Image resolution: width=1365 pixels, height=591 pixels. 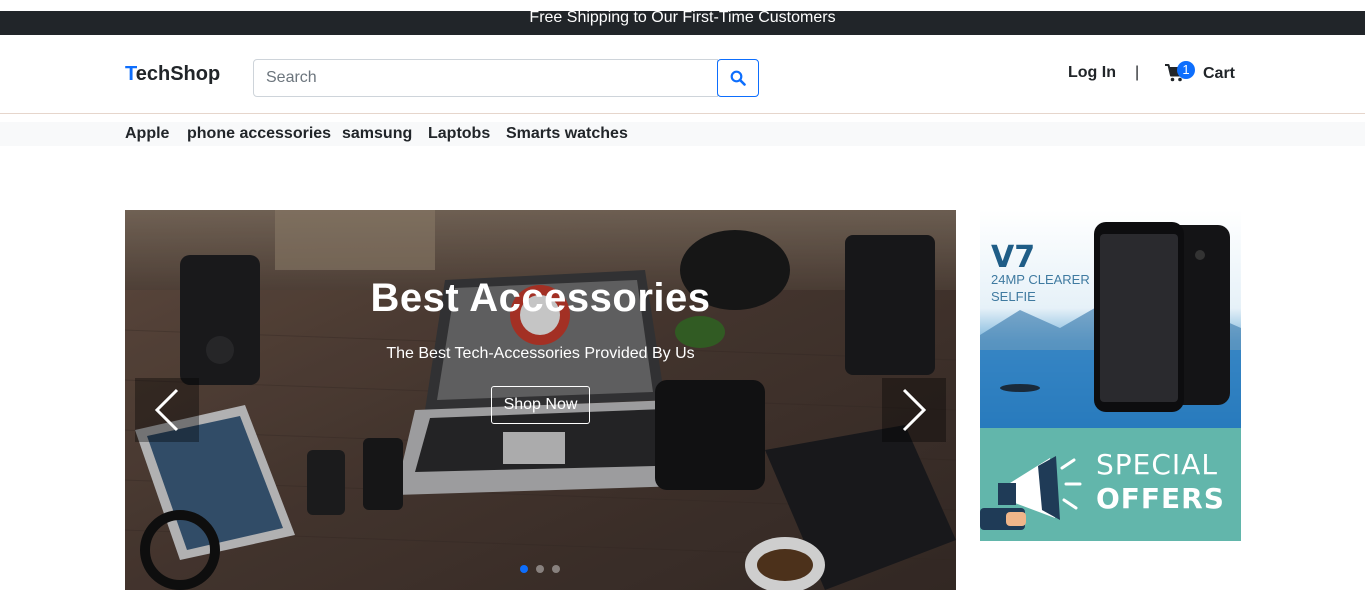 I want to click on nav-item-phone-accessories: phone accessories, so click(x=259, y=134).